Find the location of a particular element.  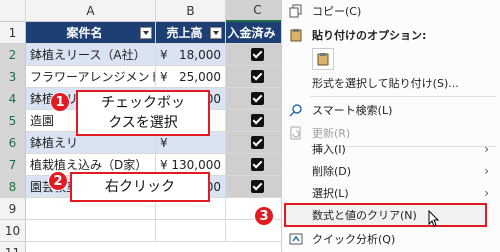

quick-analysis-icon is located at coordinates (296, 239).